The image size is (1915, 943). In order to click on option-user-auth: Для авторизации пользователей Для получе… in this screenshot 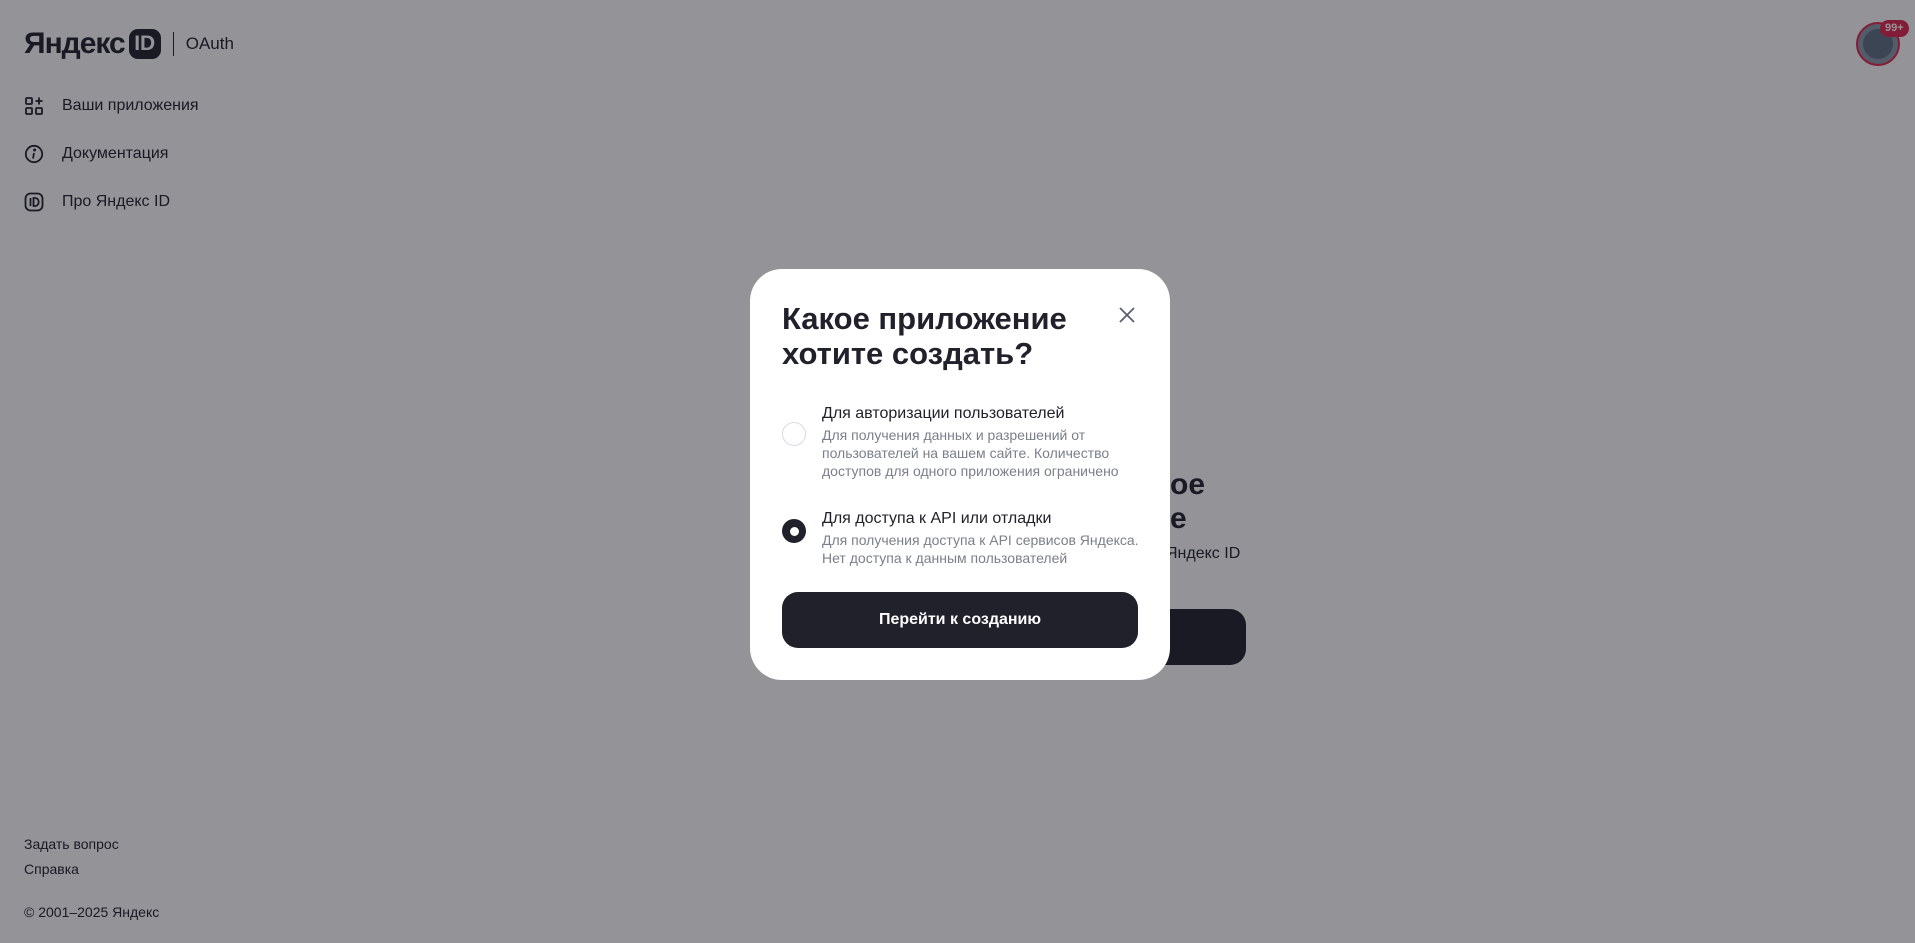, I will do `click(967, 442)`.